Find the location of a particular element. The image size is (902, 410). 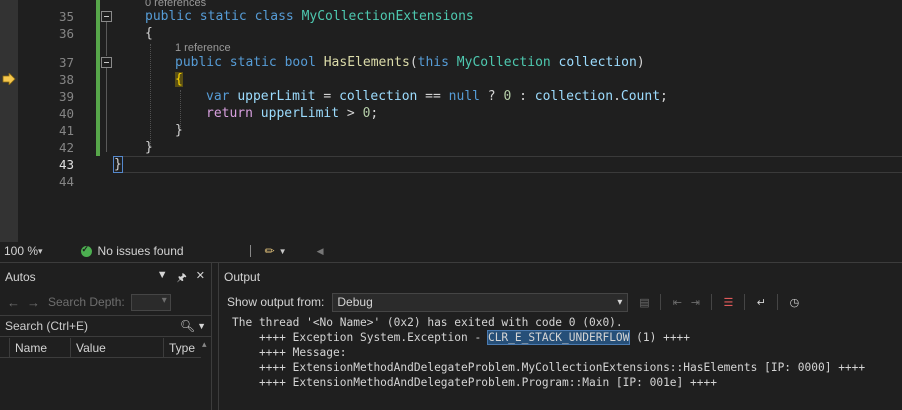

method-name: HasElements is located at coordinates (366, 62).